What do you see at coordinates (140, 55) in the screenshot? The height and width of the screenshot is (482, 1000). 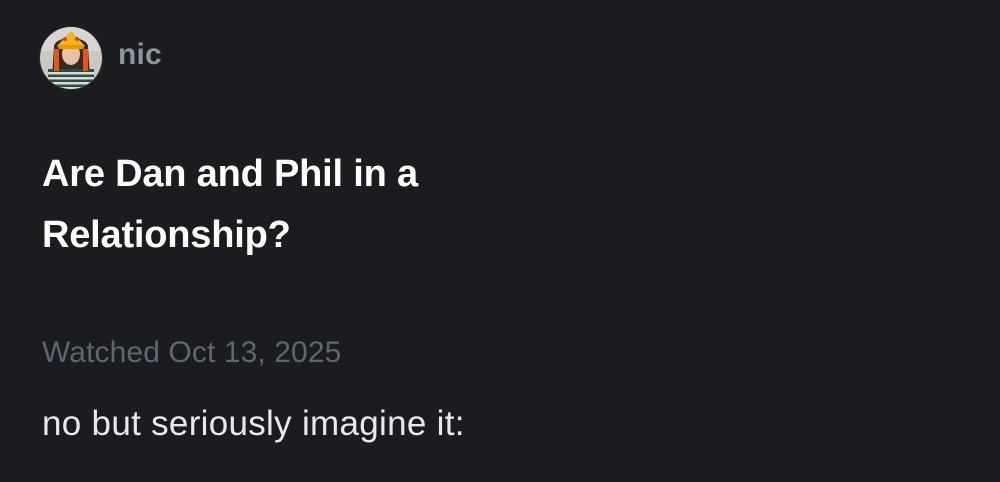 I see `username: nic` at bounding box center [140, 55].